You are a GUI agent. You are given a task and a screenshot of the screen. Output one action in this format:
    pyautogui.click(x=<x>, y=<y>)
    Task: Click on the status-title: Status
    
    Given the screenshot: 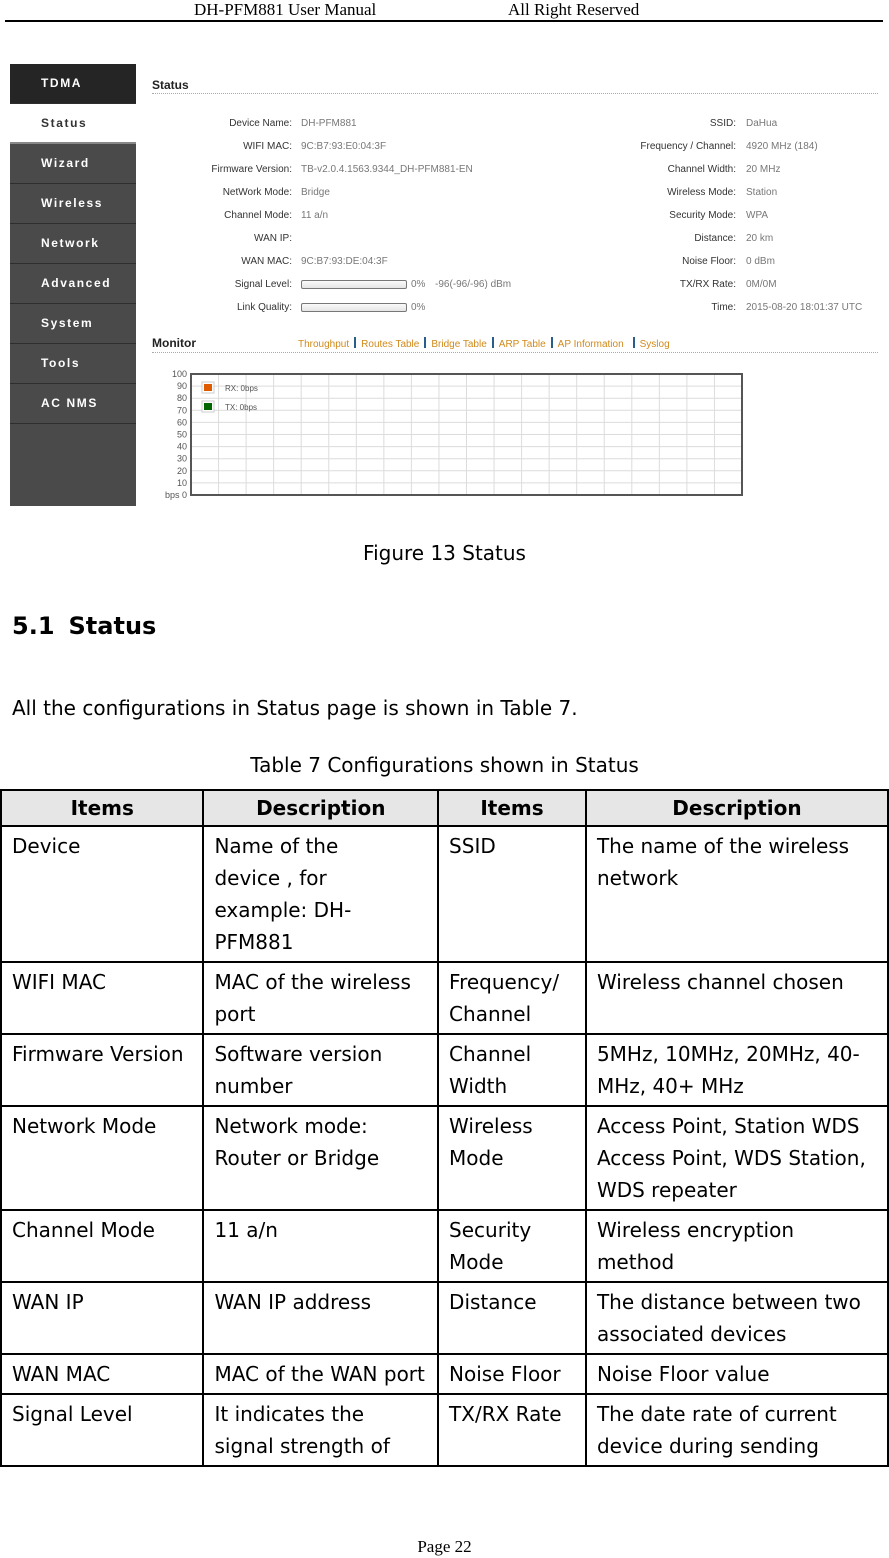 What is the action you would take?
    pyautogui.click(x=170, y=85)
    